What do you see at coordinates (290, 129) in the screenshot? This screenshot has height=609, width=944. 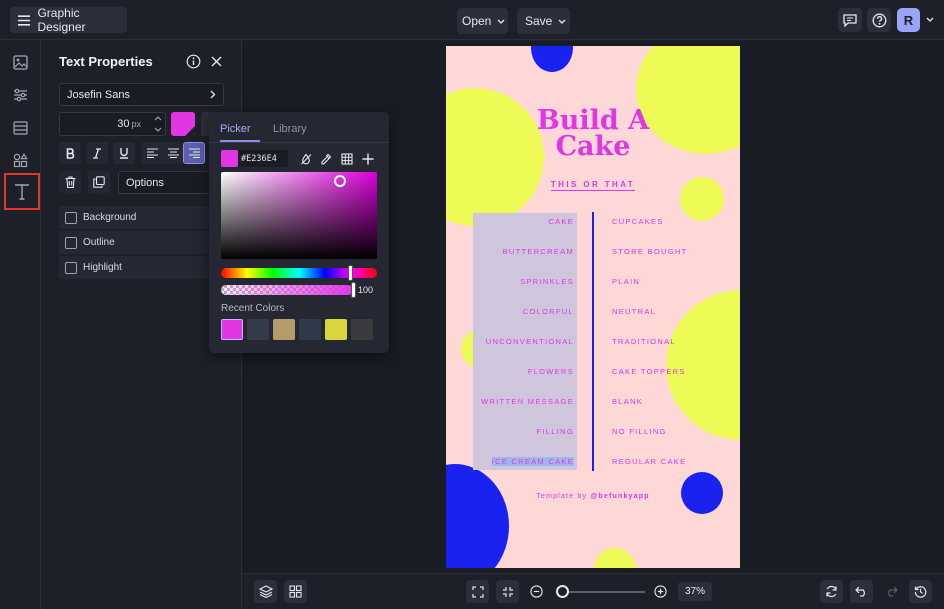 I see `tab-library: Library` at bounding box center [290, 129].